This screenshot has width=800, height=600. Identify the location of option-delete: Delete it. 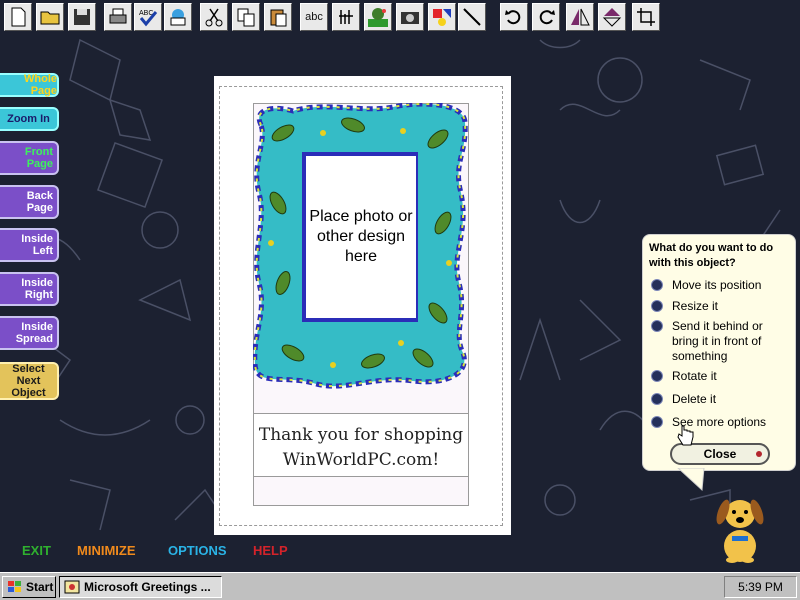
(721, 399).